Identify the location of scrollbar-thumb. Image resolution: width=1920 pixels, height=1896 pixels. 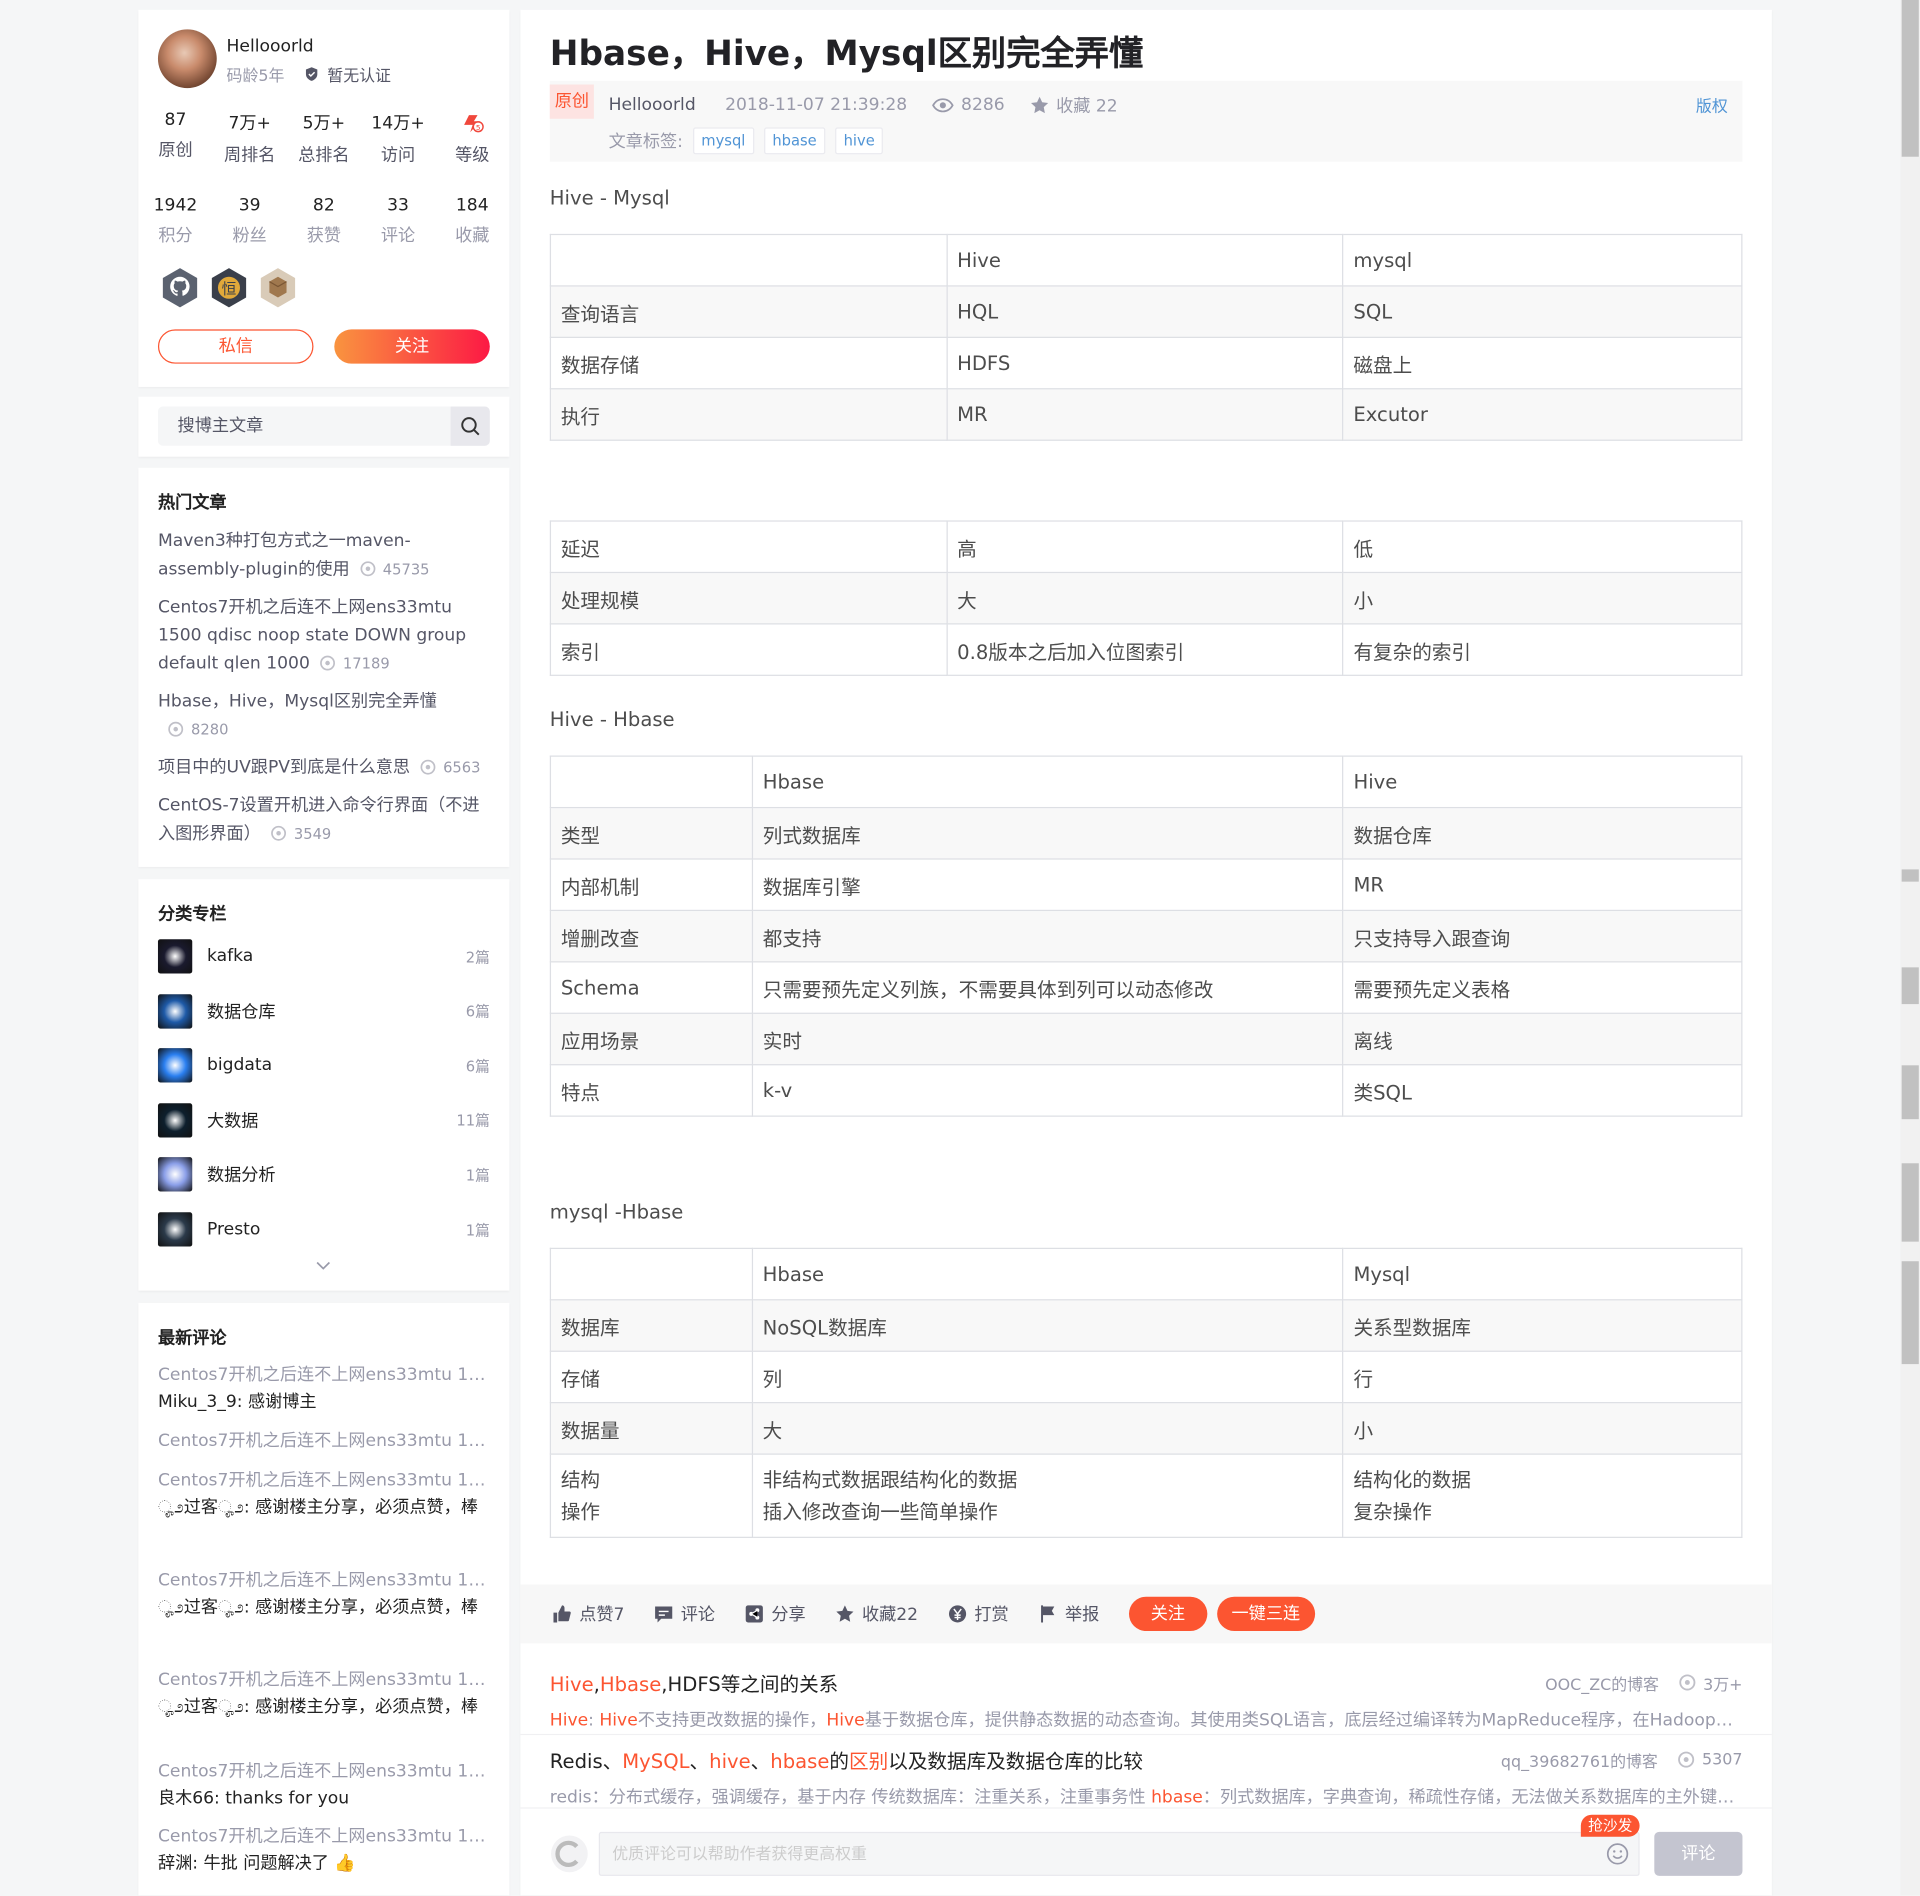
(1910, 78).